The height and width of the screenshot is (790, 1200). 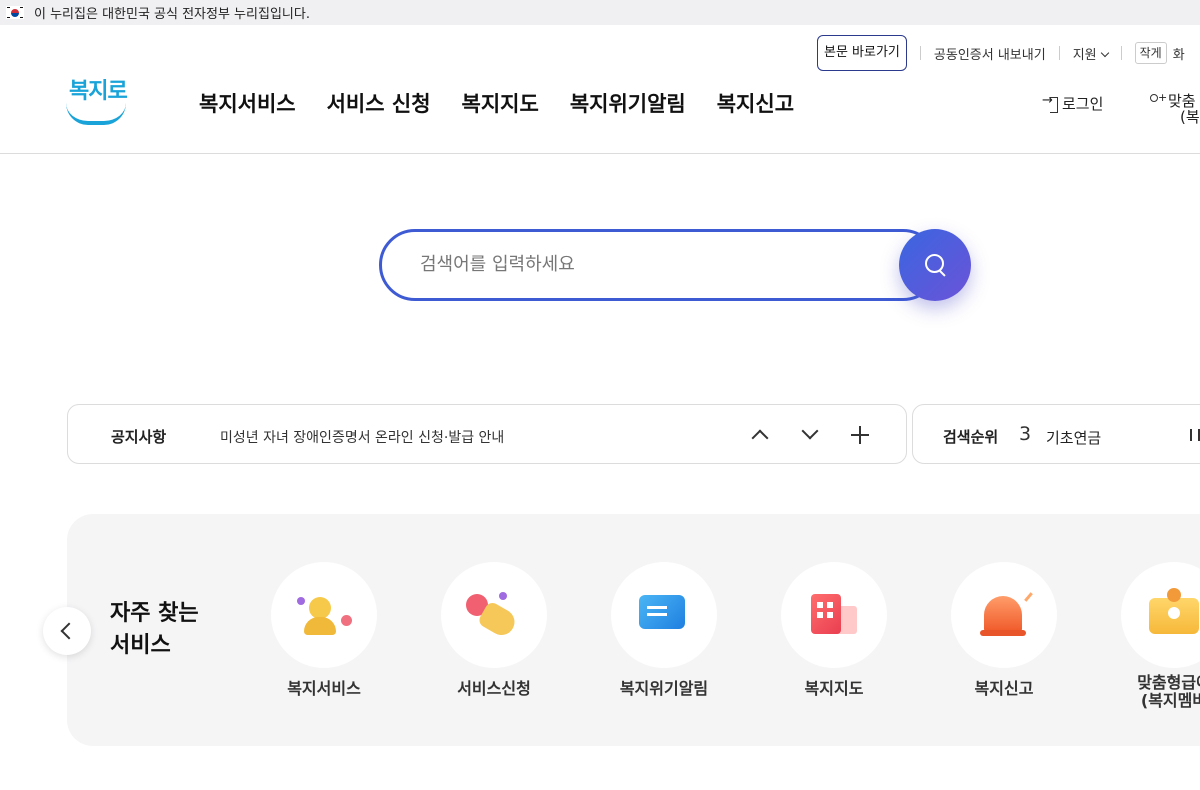 I want to click on site-logo: 복지로, so click(x=97, y=100).